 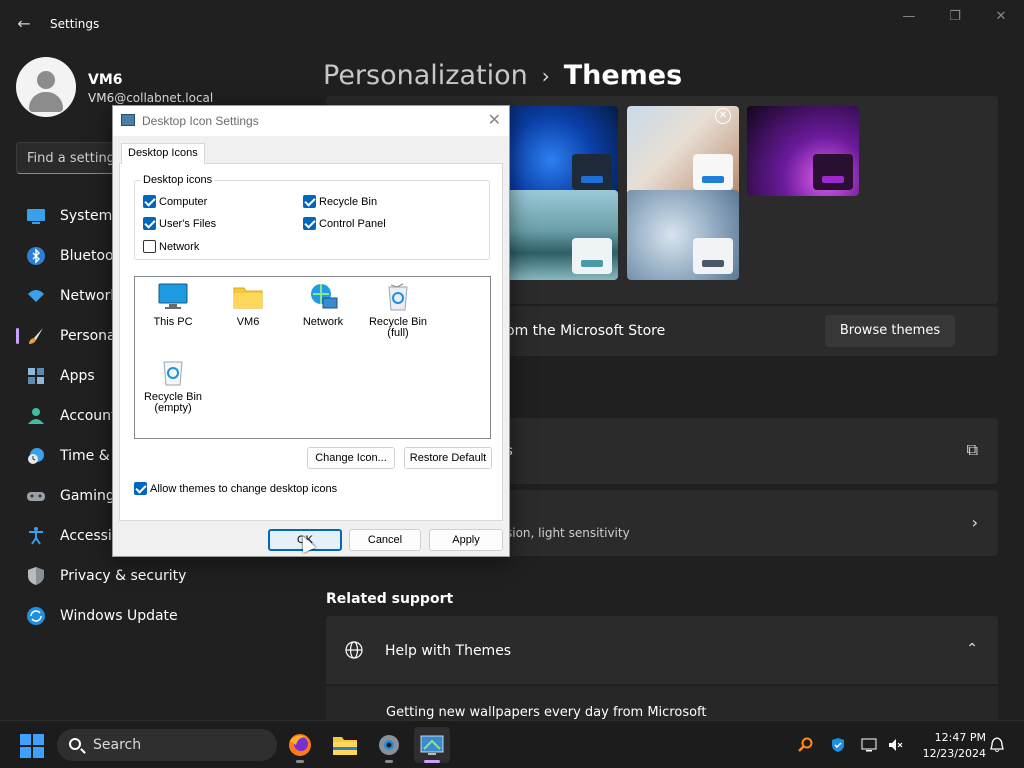 I want to click on checkbox-recycle-bin: Recycle Bin, so click(x=340, y=201).